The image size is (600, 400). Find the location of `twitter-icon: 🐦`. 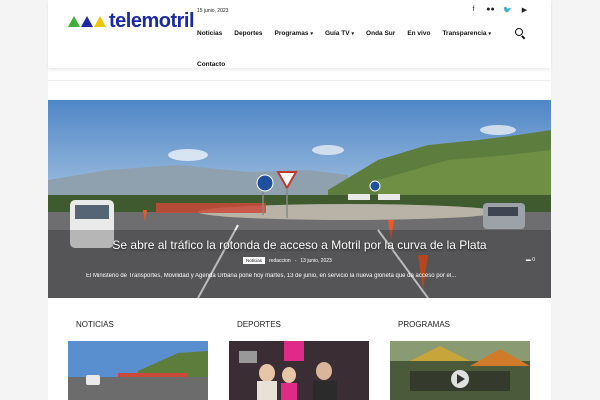

twitter-icon: 🐦 is located at coordinates (507, 10).